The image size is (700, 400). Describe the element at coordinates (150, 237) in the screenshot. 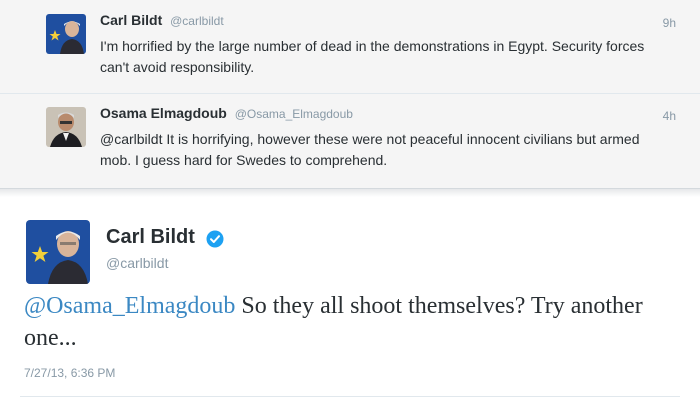

I see `main-author-name: Carl Bildt` at that location.